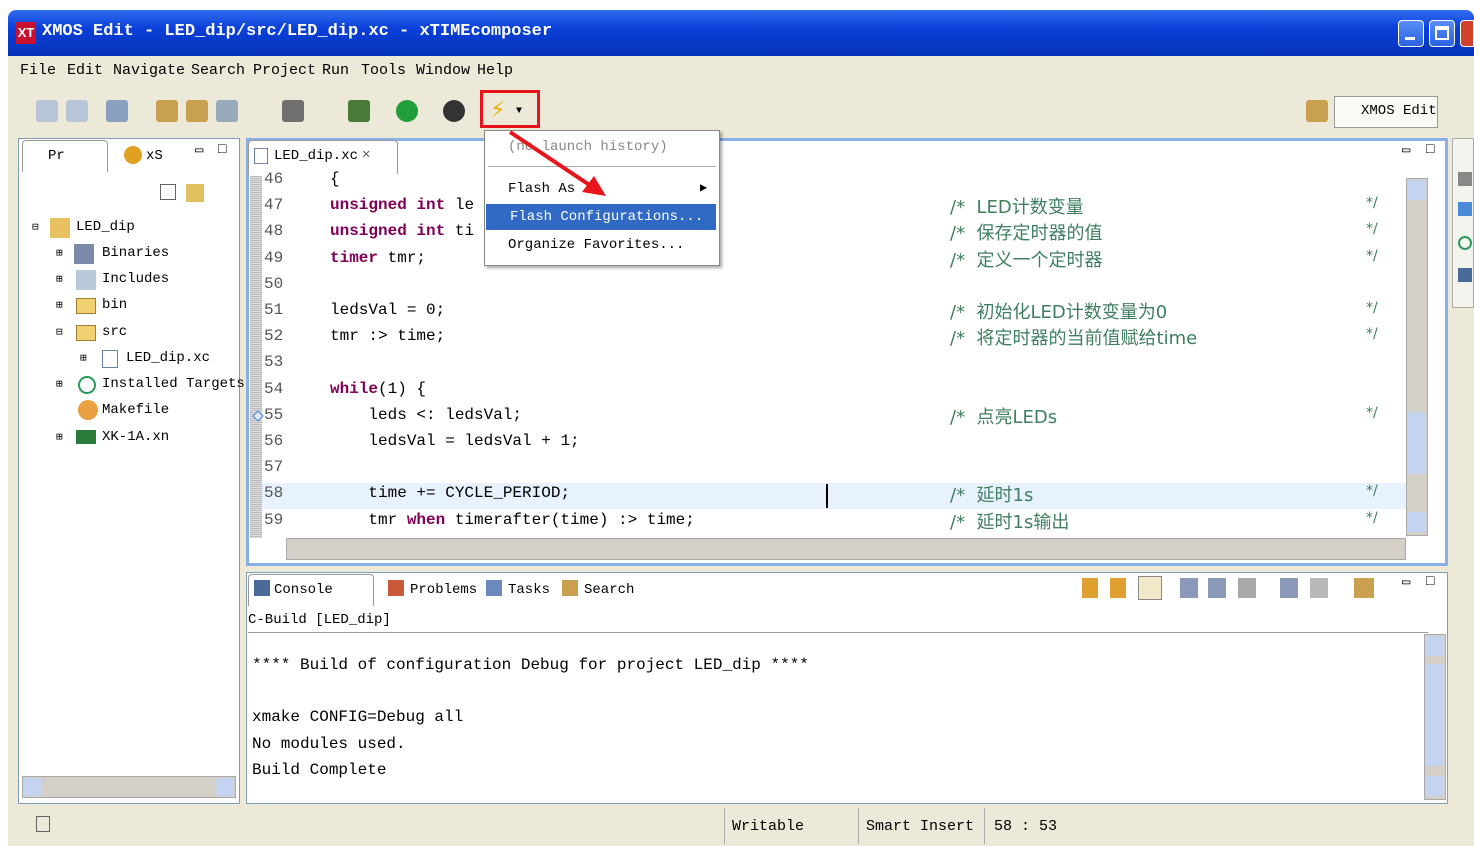  Describe the element at coordinates (114, 305) in the screenshot. I see `tree-item-bin: bin` at that location.